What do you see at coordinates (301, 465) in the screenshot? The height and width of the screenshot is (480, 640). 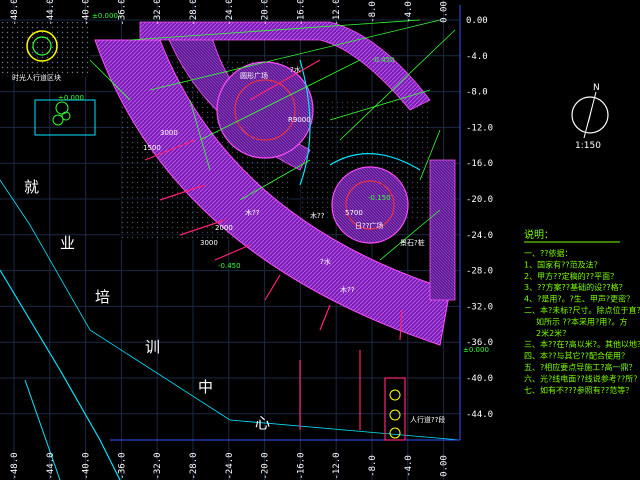 I see `x-axis-label-bottom: -16.0` at bounding box center [301, 465].